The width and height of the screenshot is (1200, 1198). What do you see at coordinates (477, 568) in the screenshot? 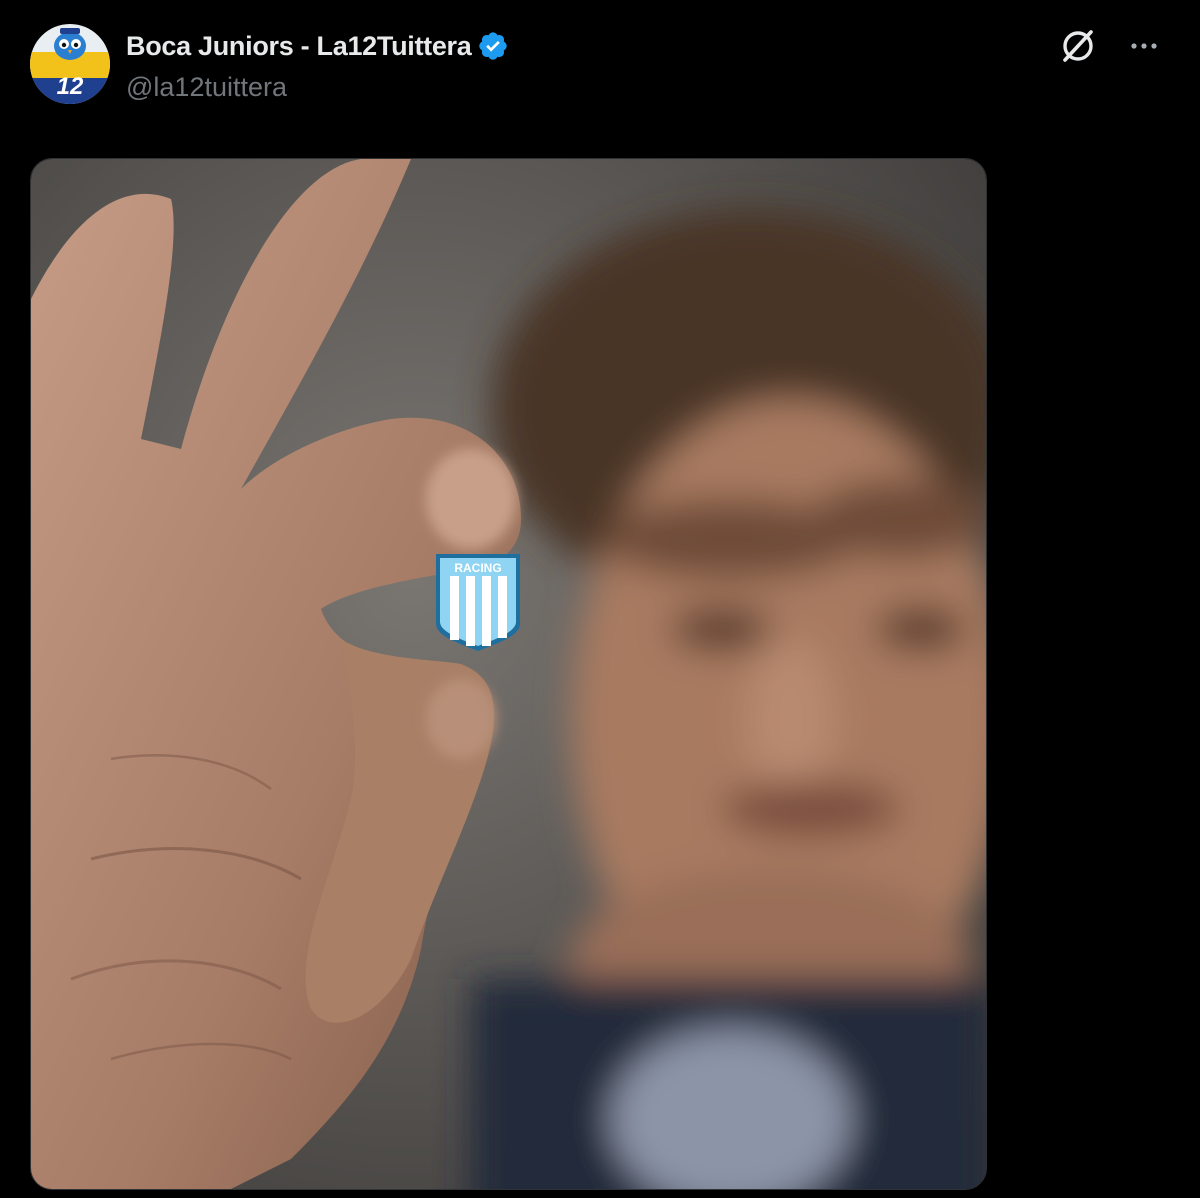
I see `racing-badge-text: RACING` at bounding box center [477, 568].